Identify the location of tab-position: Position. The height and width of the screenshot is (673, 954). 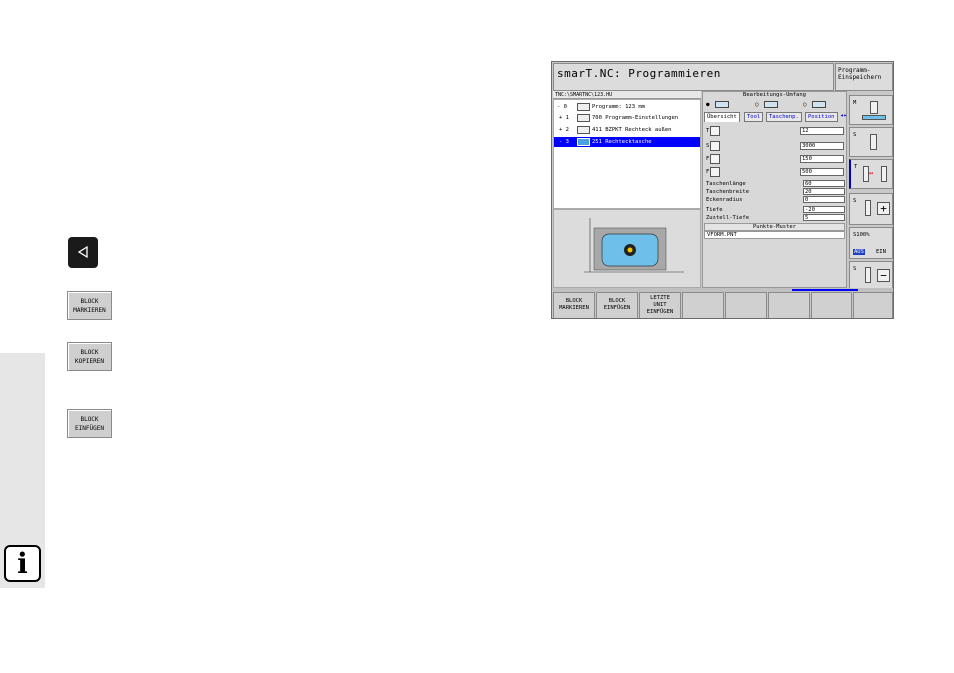
(821, 117).